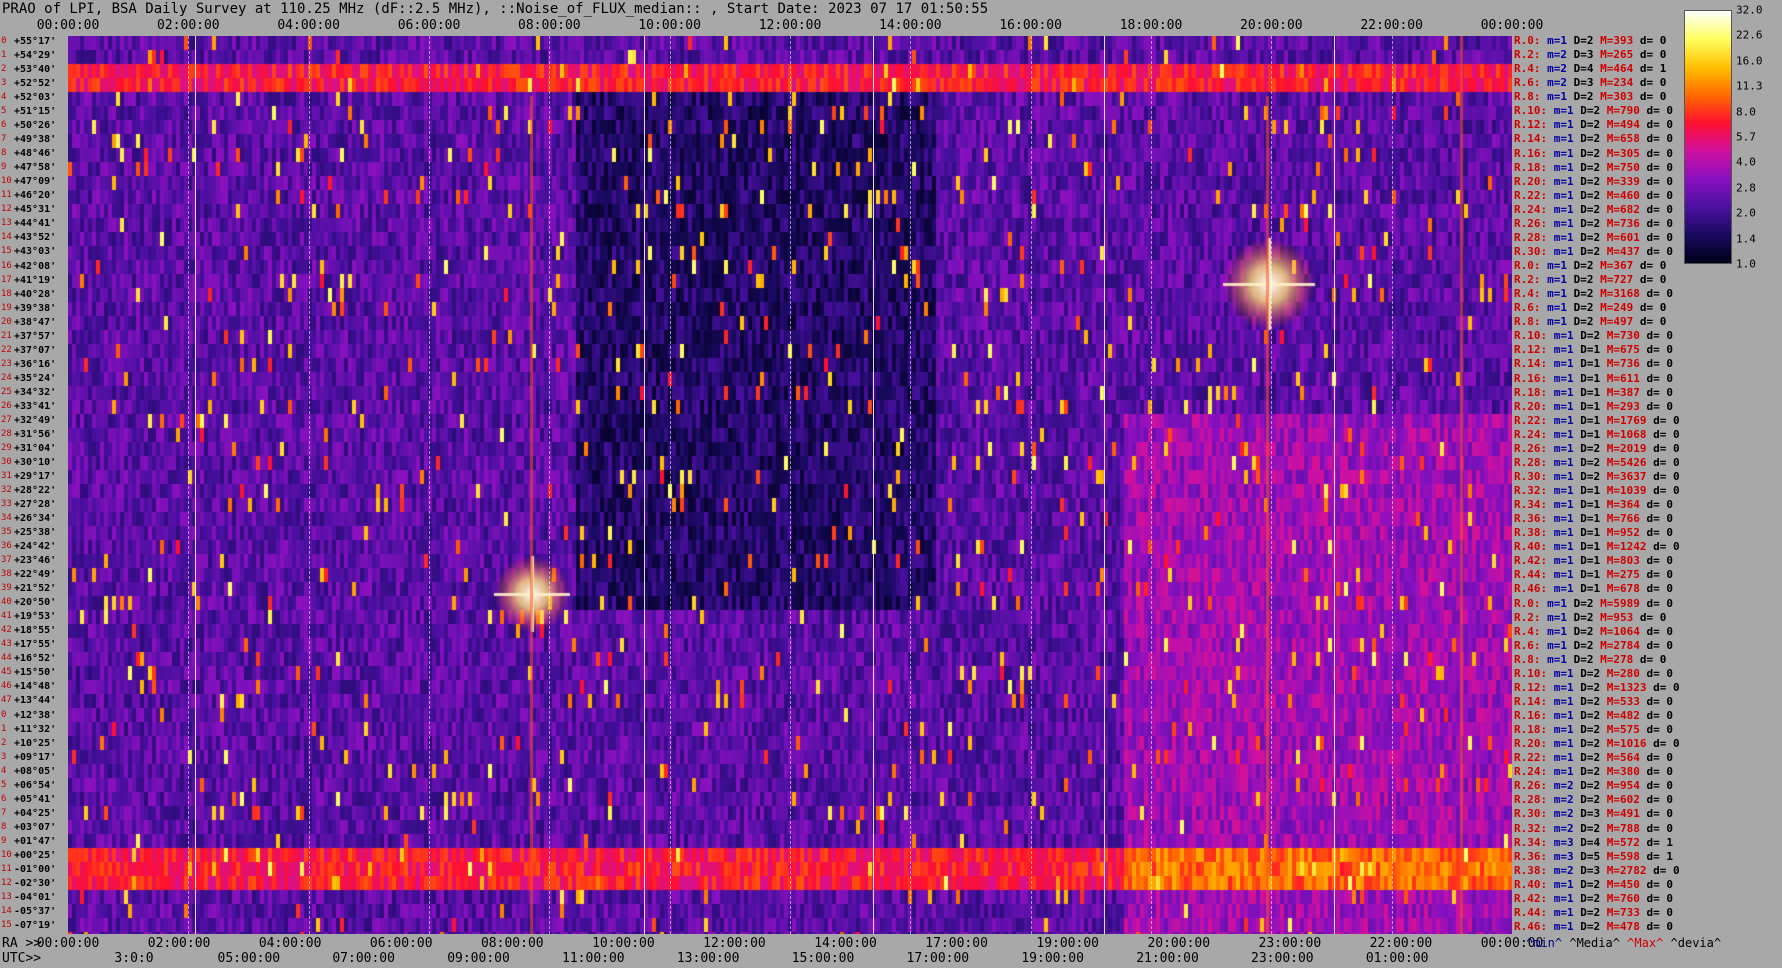 The image size is (1782, 968). I want to click on declination-index: 1, so click(4, 55).